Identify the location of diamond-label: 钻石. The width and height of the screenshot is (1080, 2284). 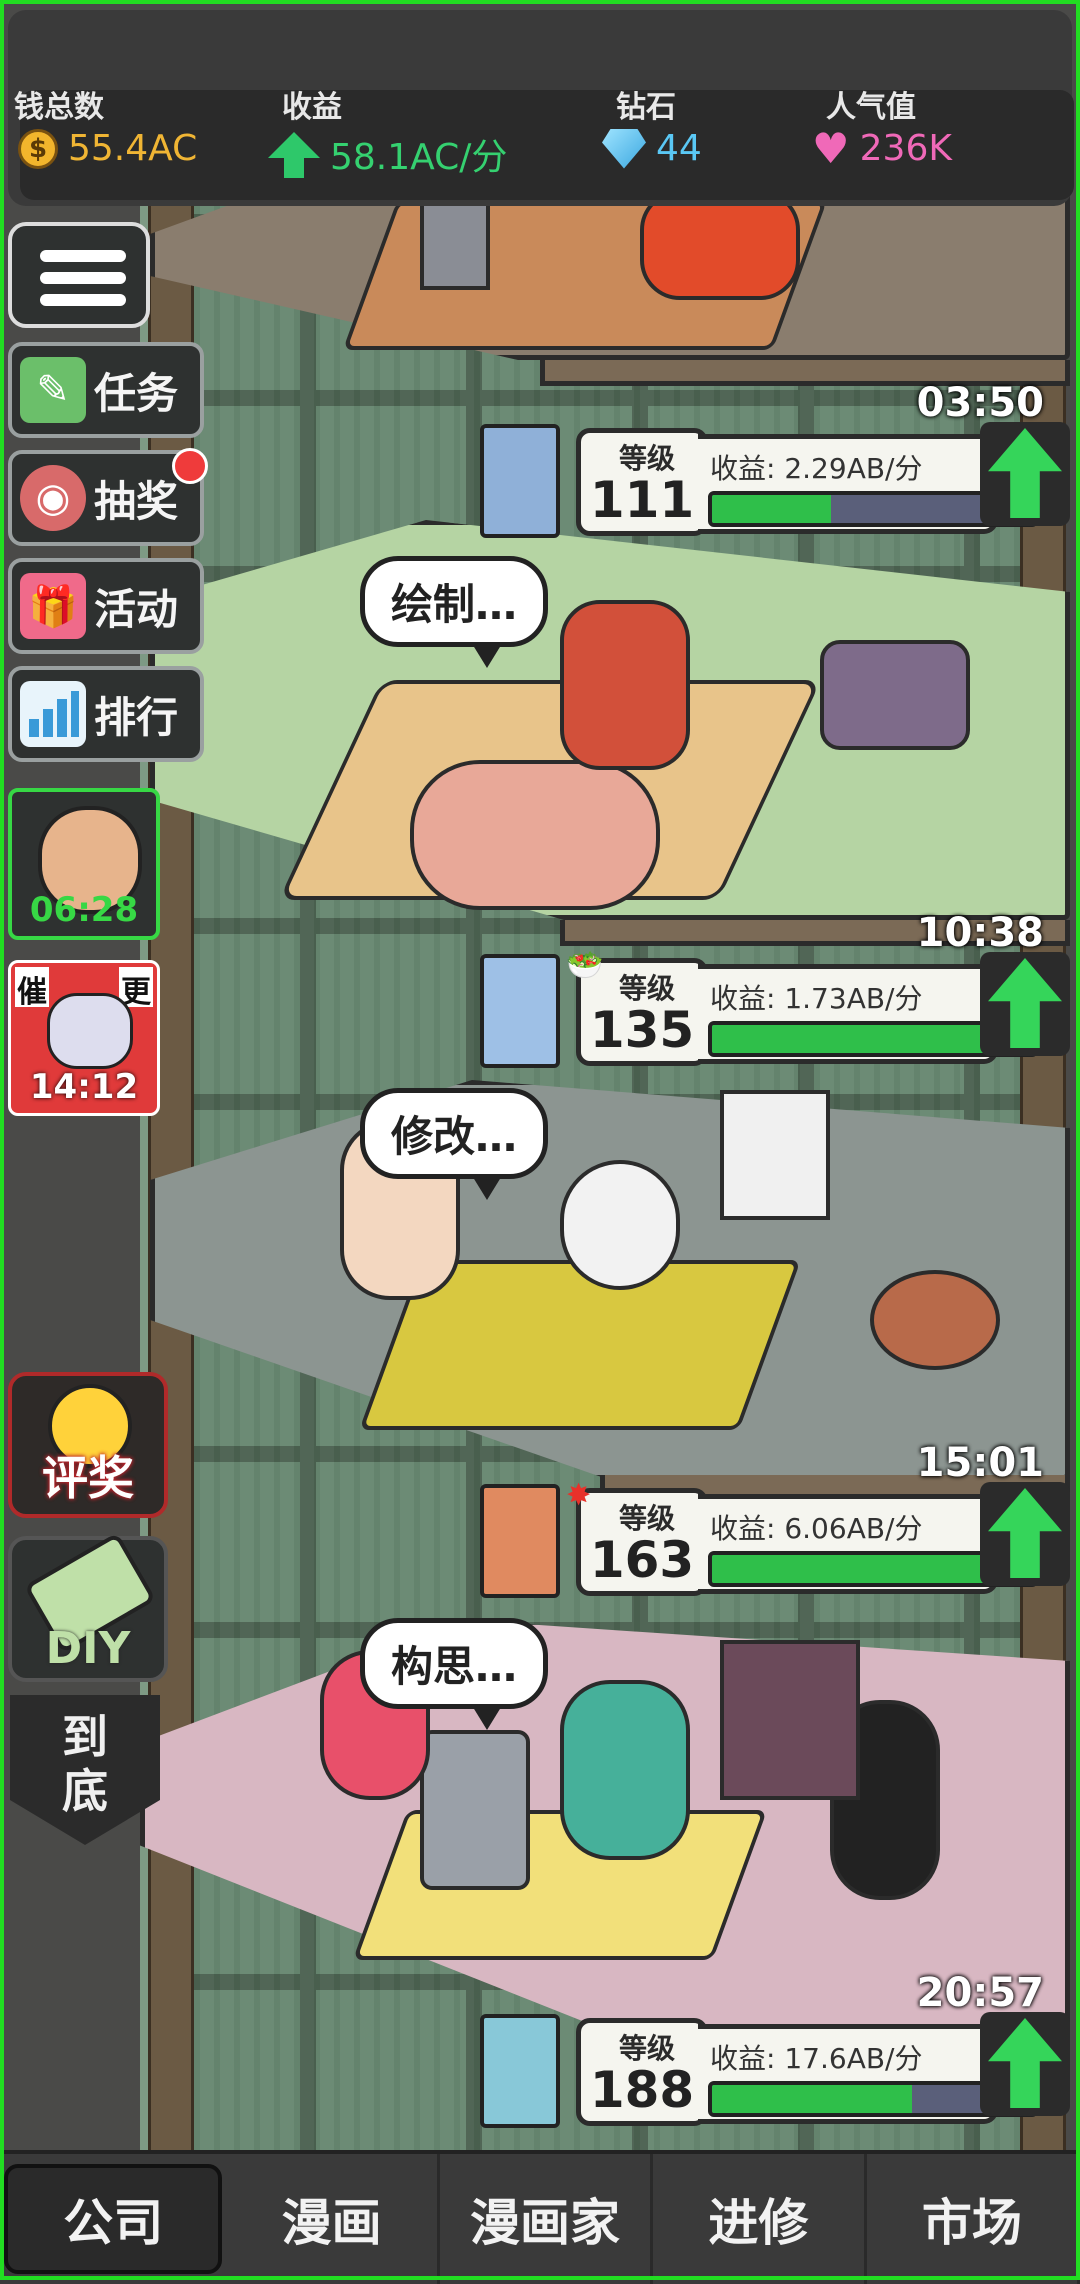
(646, 107).